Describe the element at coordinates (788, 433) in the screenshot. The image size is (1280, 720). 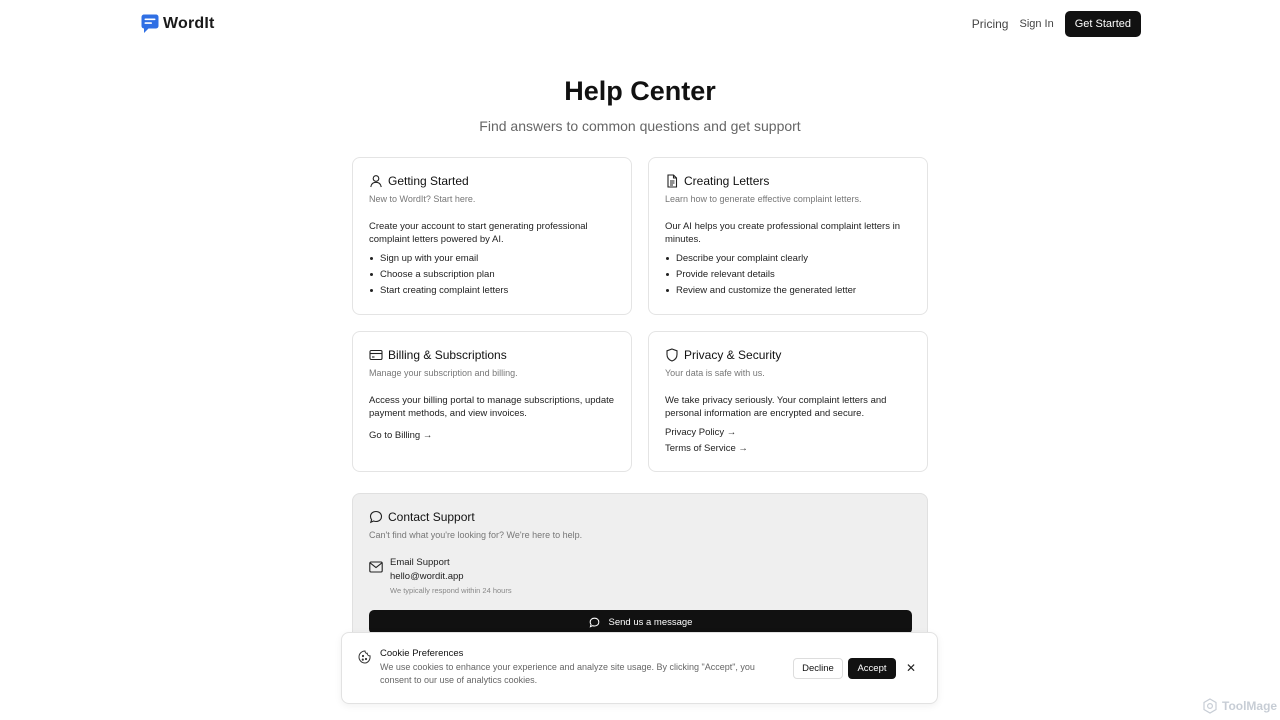
I see `privacy-policy-link: Privacy Policy →` at that location.